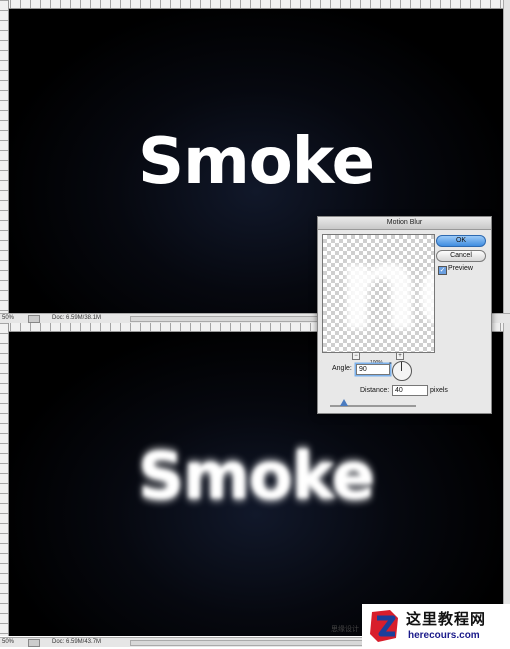 The image size is (510, 649). Describe the element at coordinates (506, 156) in the screenshot. I see `top-vertical-scrollbar` at that location.